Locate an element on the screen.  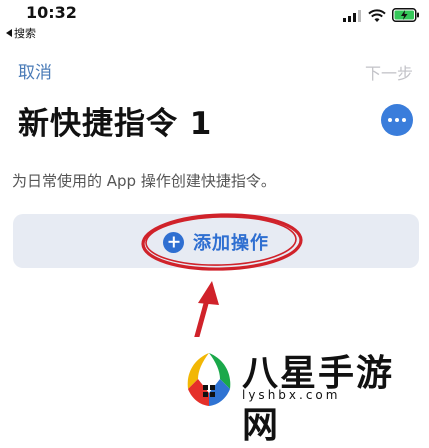
watermark: 八星手游网 lyshbx.com is located at coordinates (304, 391).